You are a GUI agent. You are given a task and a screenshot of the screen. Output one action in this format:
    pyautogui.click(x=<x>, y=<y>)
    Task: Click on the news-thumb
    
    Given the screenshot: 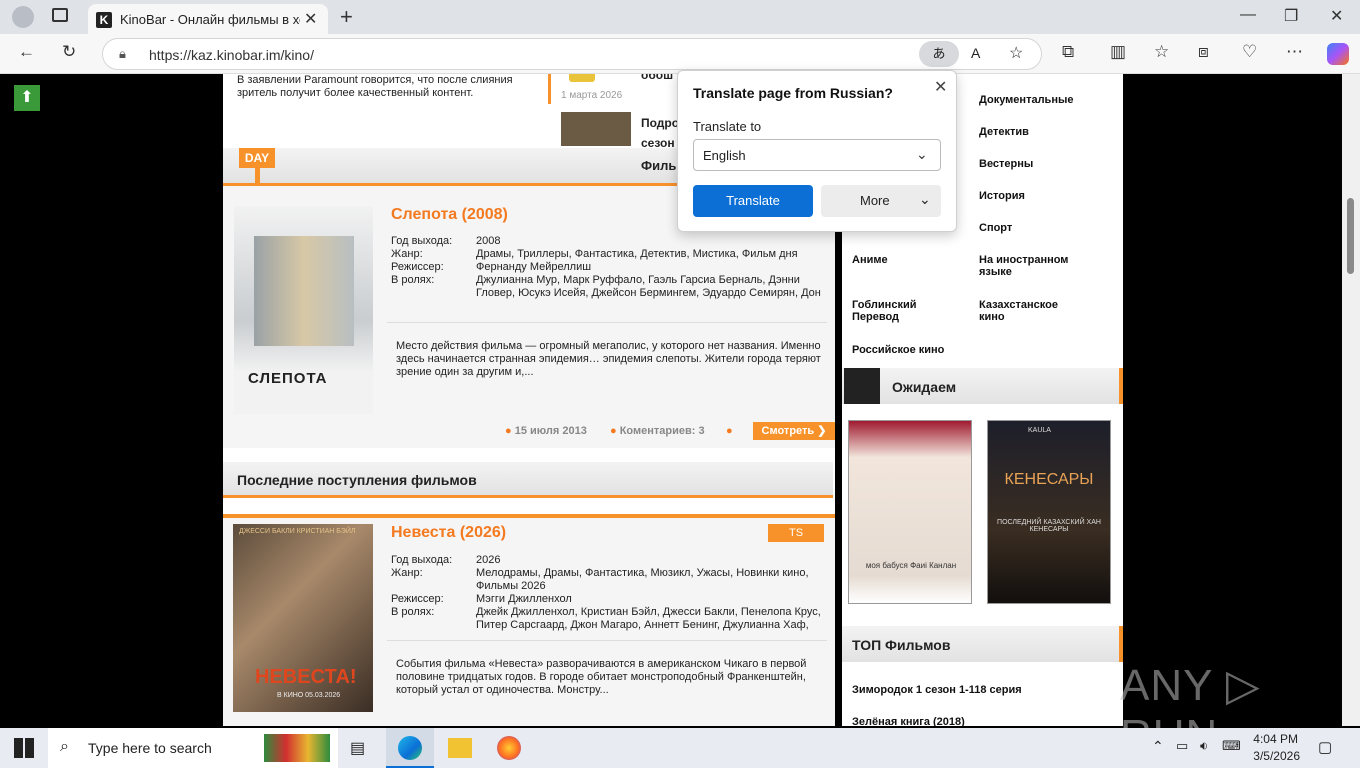 What is the action you would take?
    pyautogui.click(x=582, y=78)
    